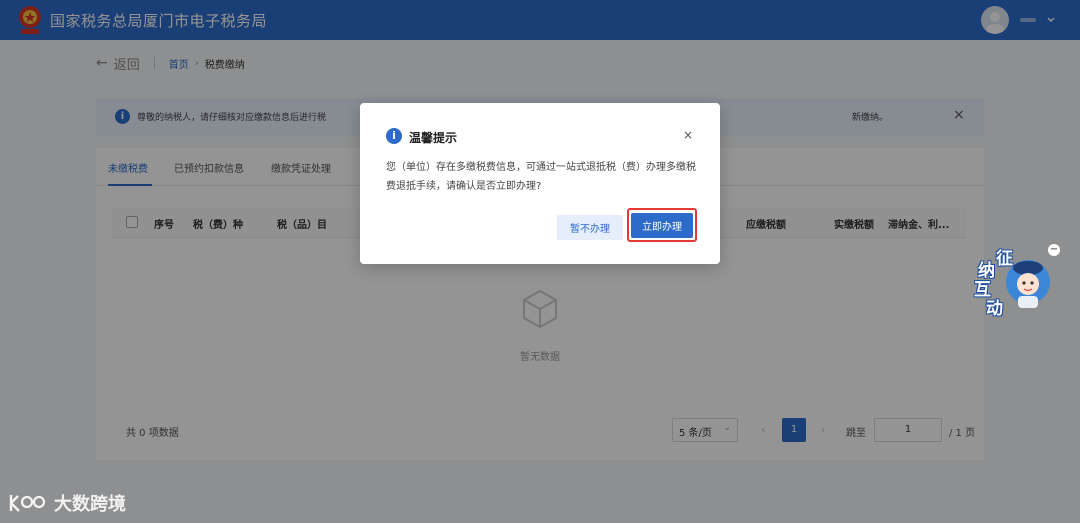  I want to click on confirm-button: 立即办理, so click(662, 225).